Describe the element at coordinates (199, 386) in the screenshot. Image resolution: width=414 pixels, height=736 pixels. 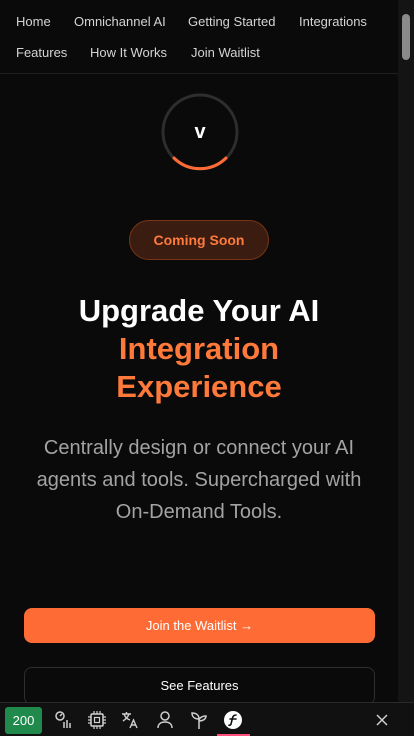
I see `hero-title-line-3: Experience` at that location.